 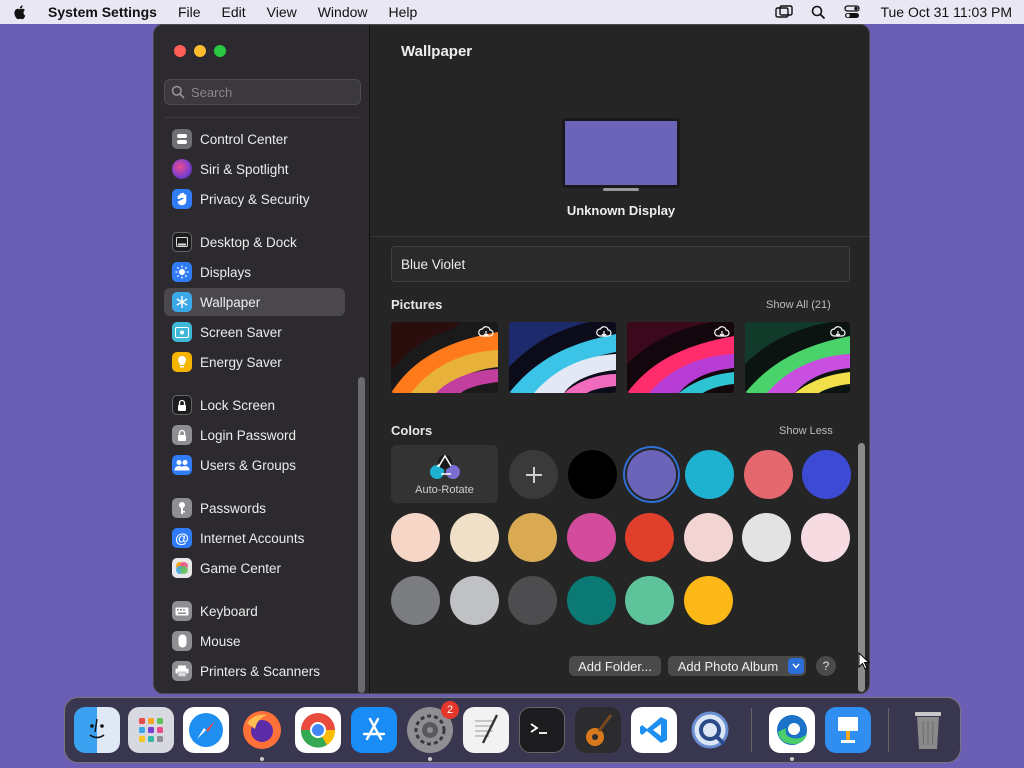 What do you see at coordinates (412, 430) in the screenshot?
I see `colors-header: Colors` at bounding box center [412, 430].